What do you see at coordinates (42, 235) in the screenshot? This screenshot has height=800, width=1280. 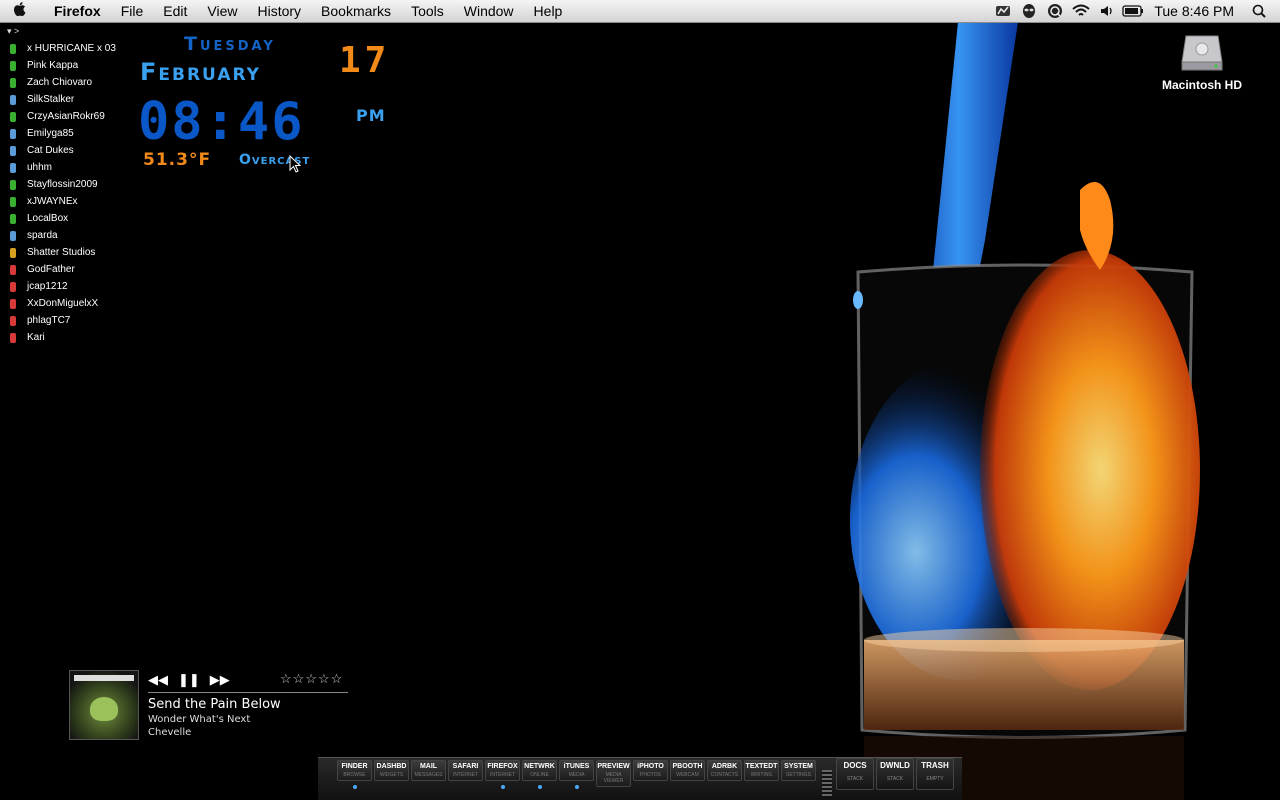 I see `buddy-name: sparda` at bounding box center [42, 235].